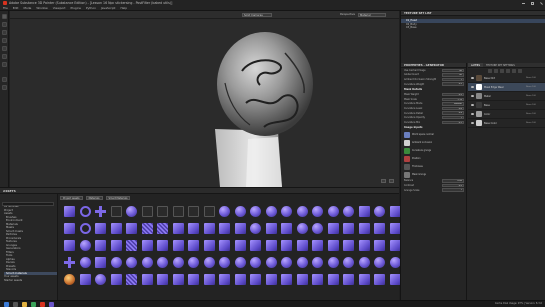 Image resolution: width=545 pixels, height=307 pixels. What do you see at coordinates (4, 56) in the screenshot?
I see `clone-icon` at bounding box center [4, 56].